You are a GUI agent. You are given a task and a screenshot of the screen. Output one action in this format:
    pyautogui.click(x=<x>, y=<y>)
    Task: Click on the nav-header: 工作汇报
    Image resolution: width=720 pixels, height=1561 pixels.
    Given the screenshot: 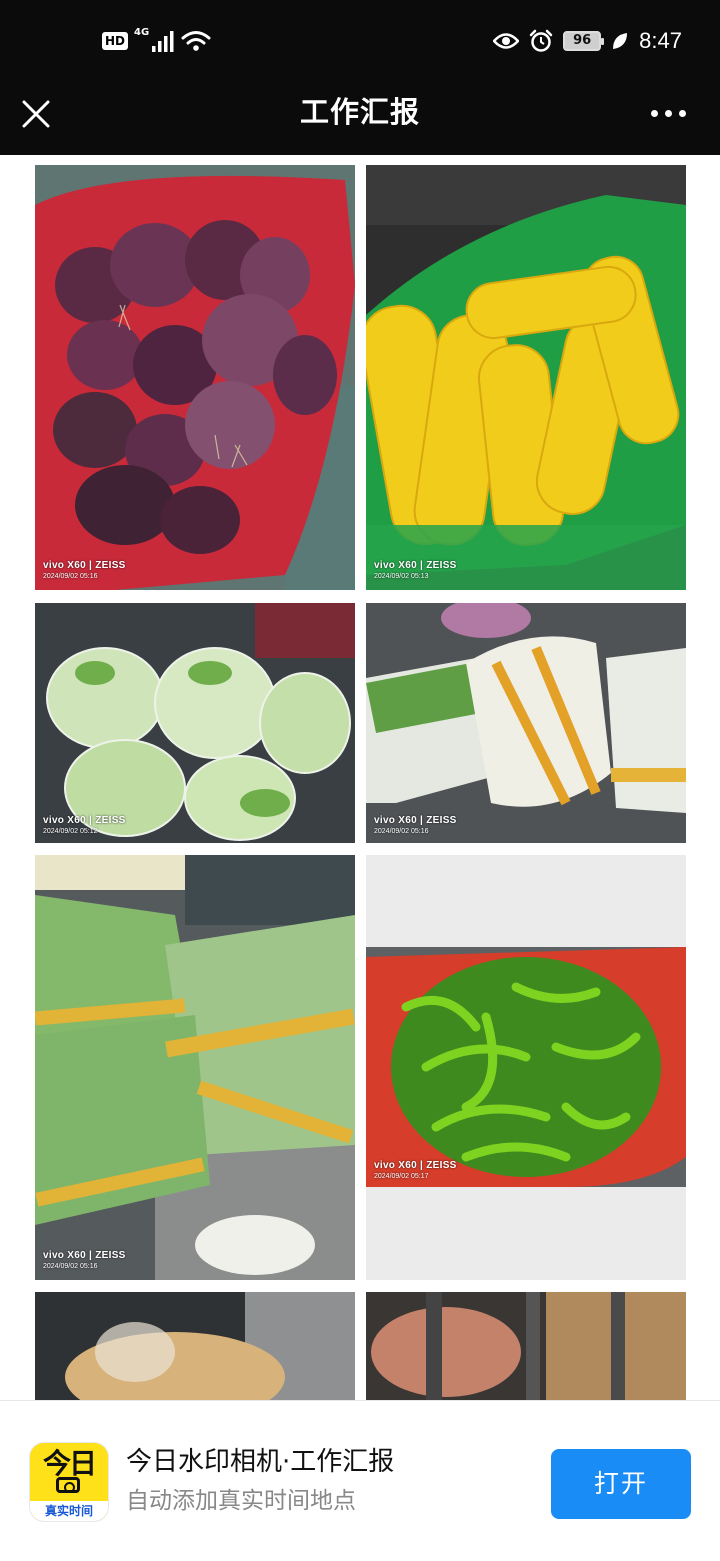 What is the action you would take?
    pyautogui.click(x=360, y=117)
    